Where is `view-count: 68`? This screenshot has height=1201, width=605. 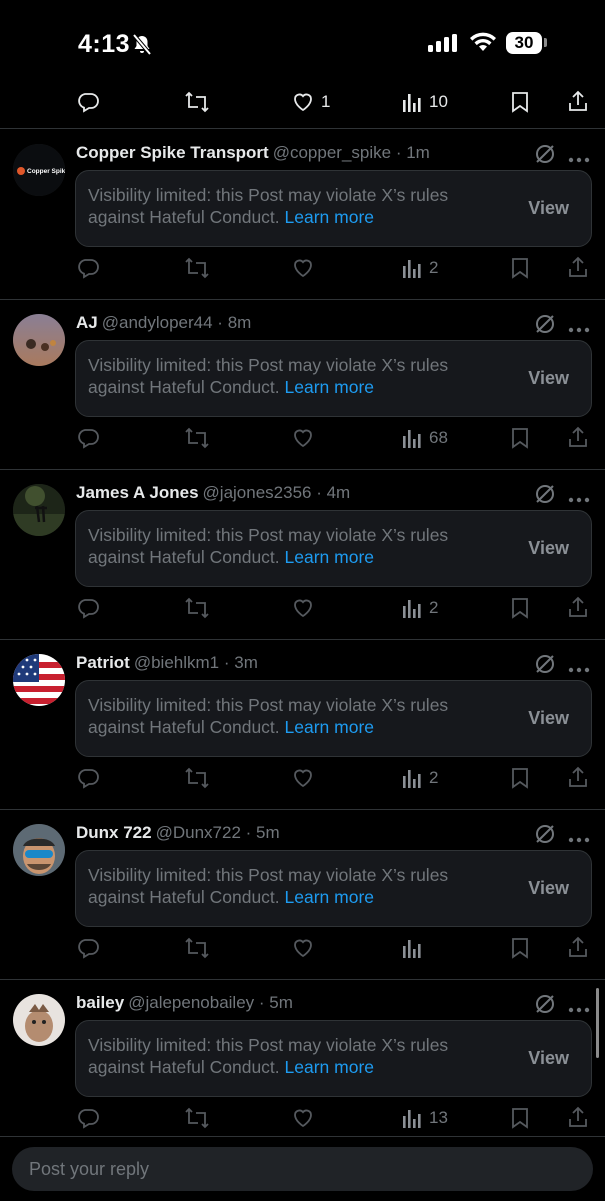
view-count: 68 is located at coordinates (438, 437).